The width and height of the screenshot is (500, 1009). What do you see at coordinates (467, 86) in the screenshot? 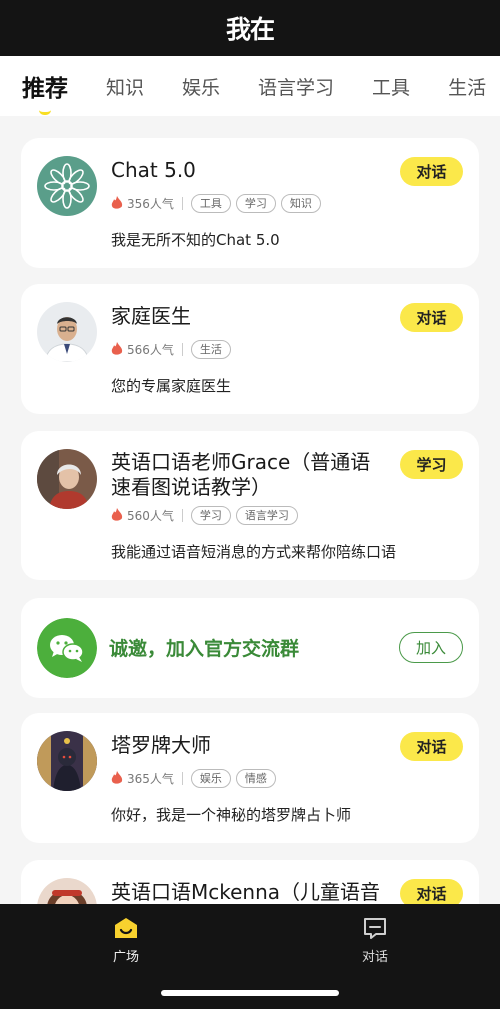
I see `tab-life: 生活` at bounding box center [467, 86].